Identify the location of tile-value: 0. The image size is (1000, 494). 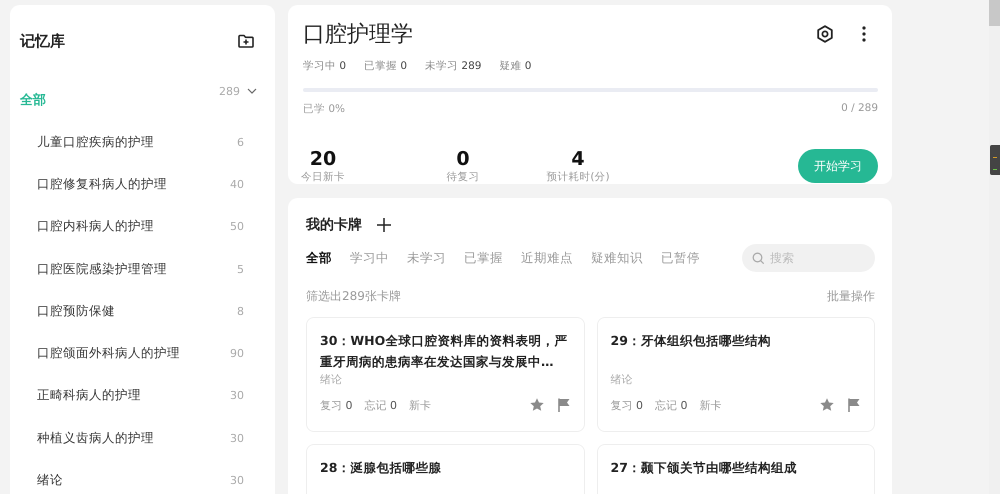
(463, 159).